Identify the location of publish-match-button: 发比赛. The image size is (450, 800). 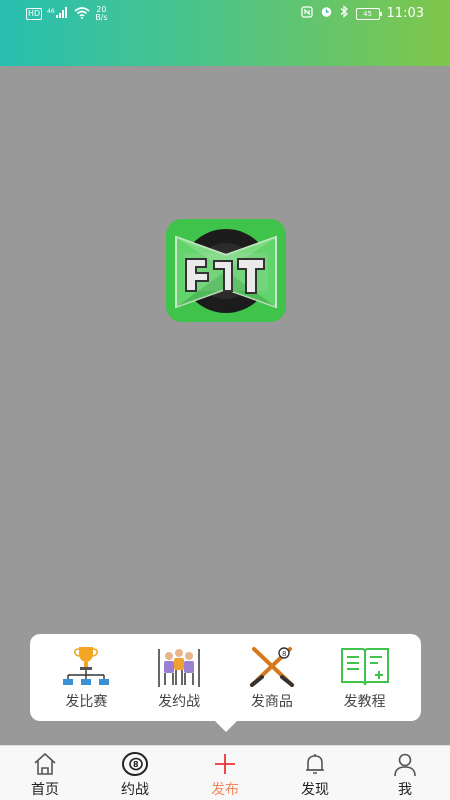
(86, 678).